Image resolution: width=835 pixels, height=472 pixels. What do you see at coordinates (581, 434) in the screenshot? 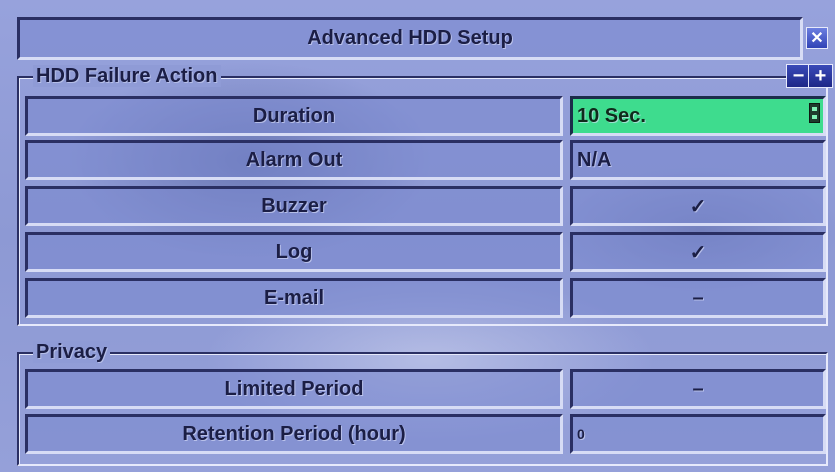
I see `retention-period-value: 0` at bounding box center [581, 434].